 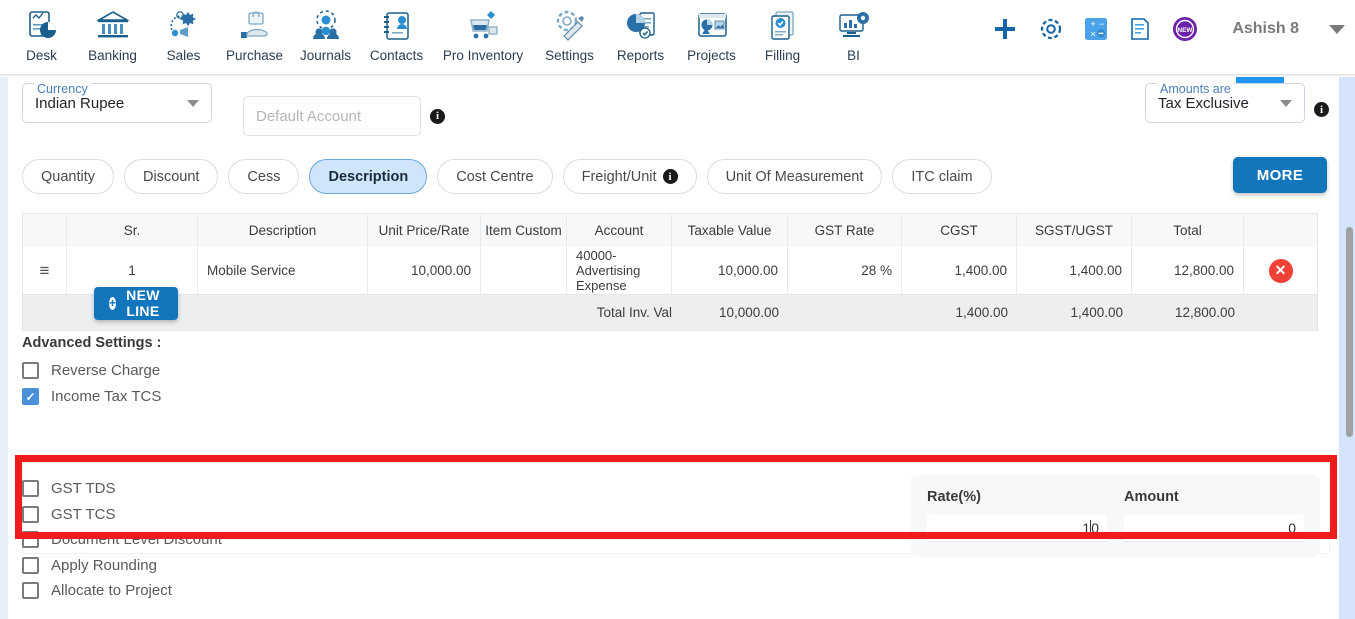 I want to click on notes-icon, so click(x=1140, y=29).